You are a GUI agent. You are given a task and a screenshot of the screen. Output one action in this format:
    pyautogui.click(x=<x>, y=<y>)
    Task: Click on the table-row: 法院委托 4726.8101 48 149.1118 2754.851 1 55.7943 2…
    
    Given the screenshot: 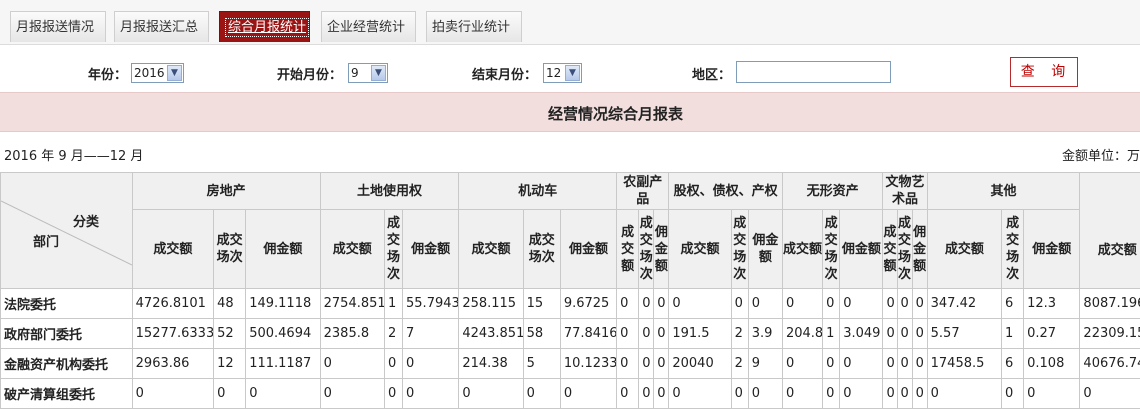 What is the action you would take?
    pyautogui.click(x=570, y=303)
    